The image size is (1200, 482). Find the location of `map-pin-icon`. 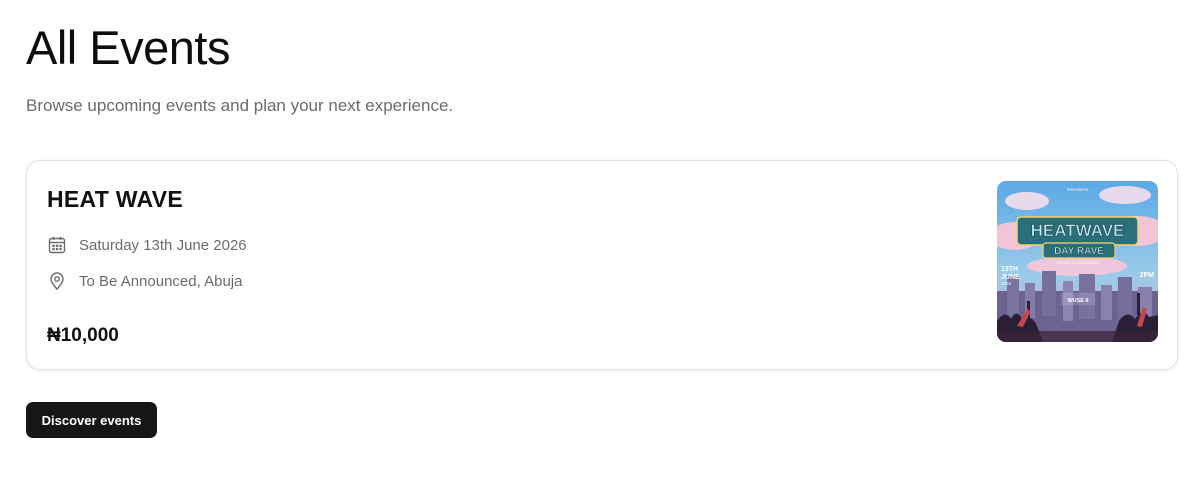

map-pin-icon is located at coordinates (57, 281).